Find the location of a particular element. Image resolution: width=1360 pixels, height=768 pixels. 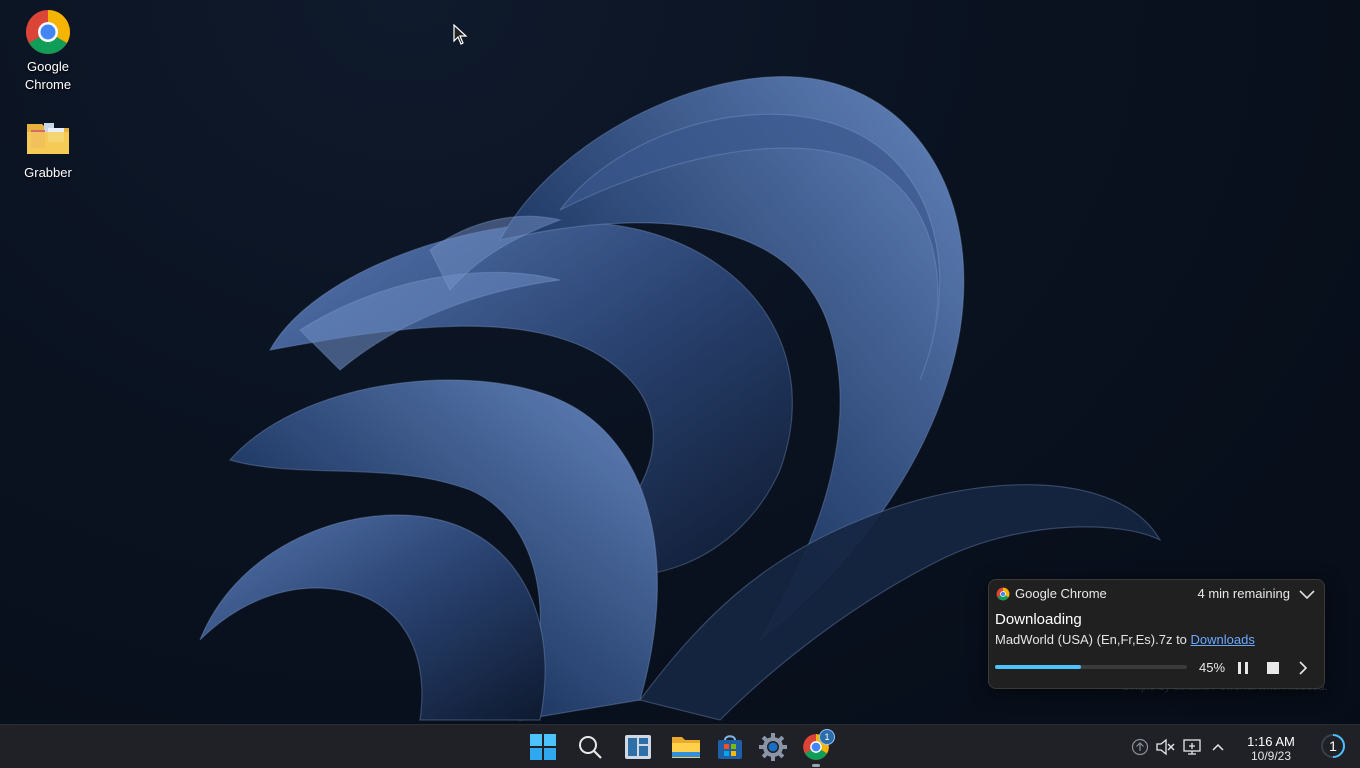

pause-button is located at coordinates (1243, 668).